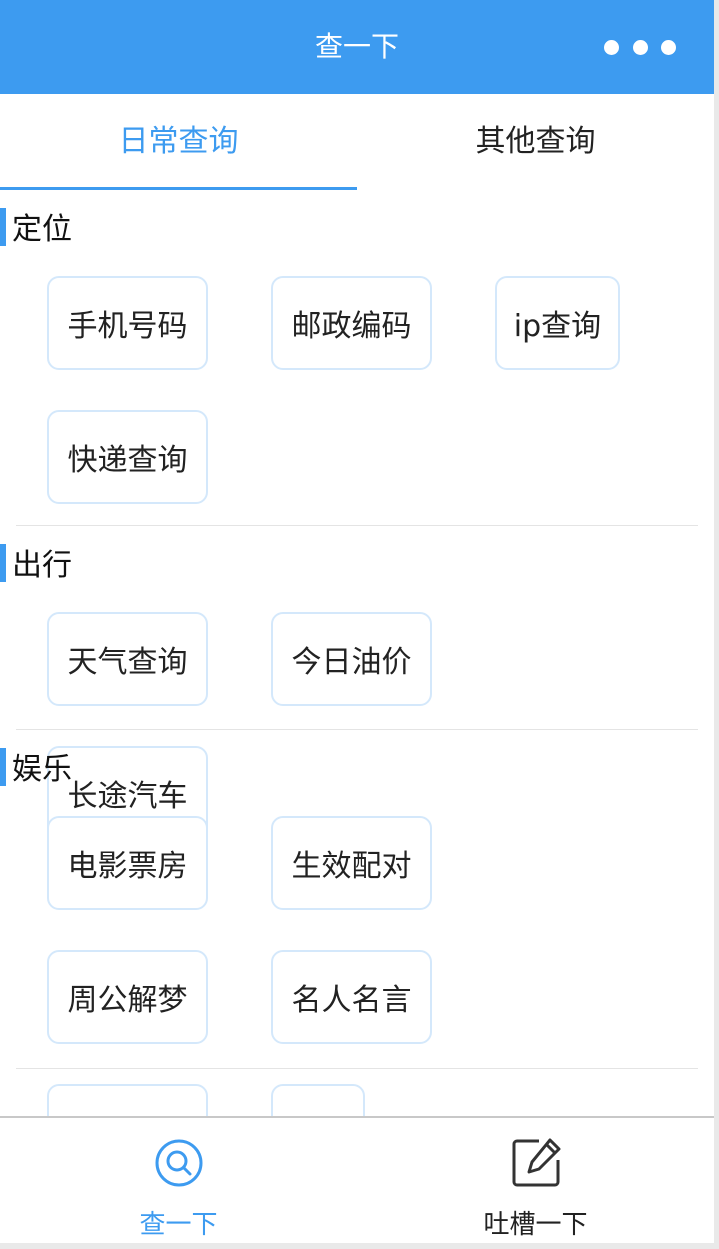 Image resolution: width=719 pixels, height=1249 pixels. Describe the element at coordinates (357, 47) in the screenshot. I see `navigation-bar: 查一下` at that location.